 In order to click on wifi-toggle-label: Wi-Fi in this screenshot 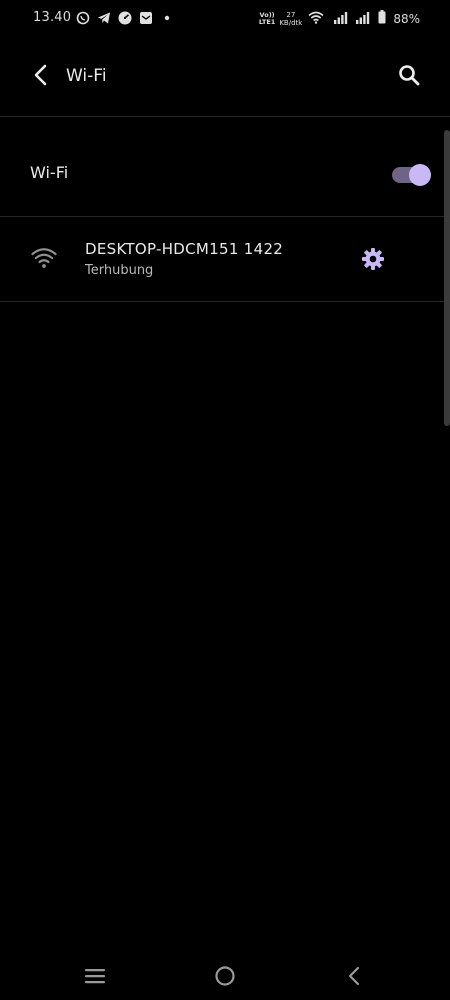, I will do `click(49, 172)`.